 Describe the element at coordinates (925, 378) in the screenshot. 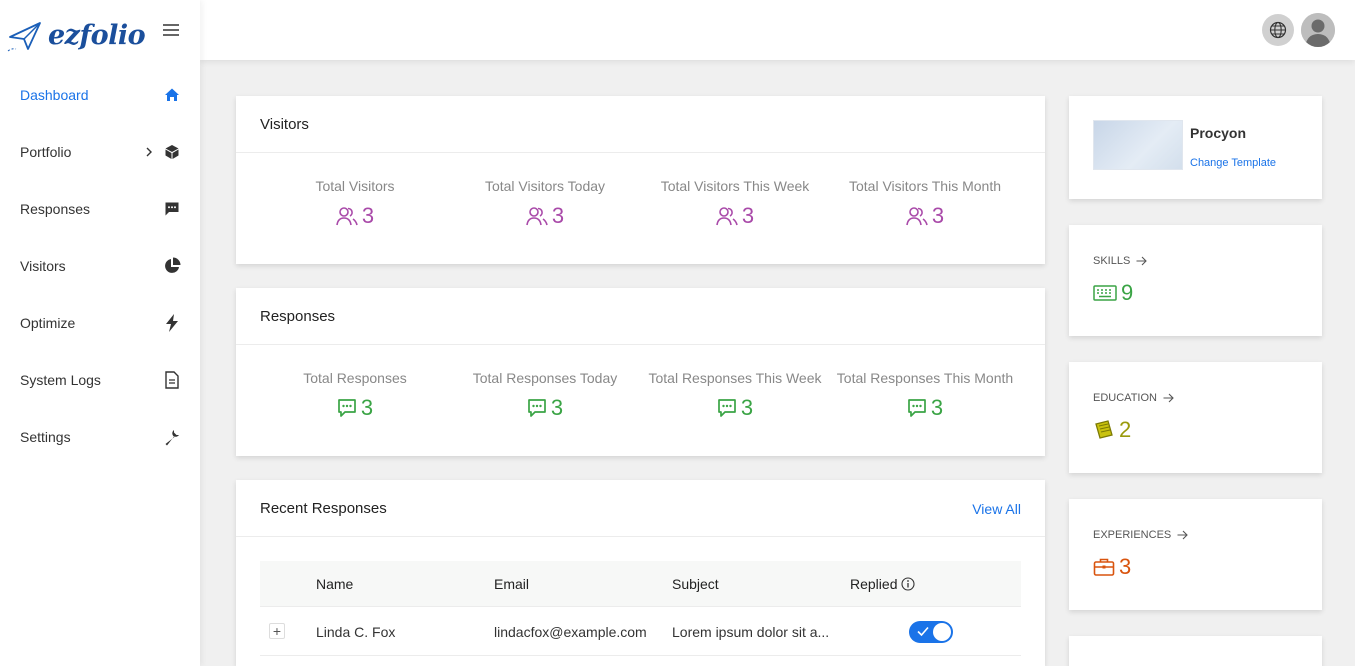

I see `stat-label: Total Responses This Month` at that location.